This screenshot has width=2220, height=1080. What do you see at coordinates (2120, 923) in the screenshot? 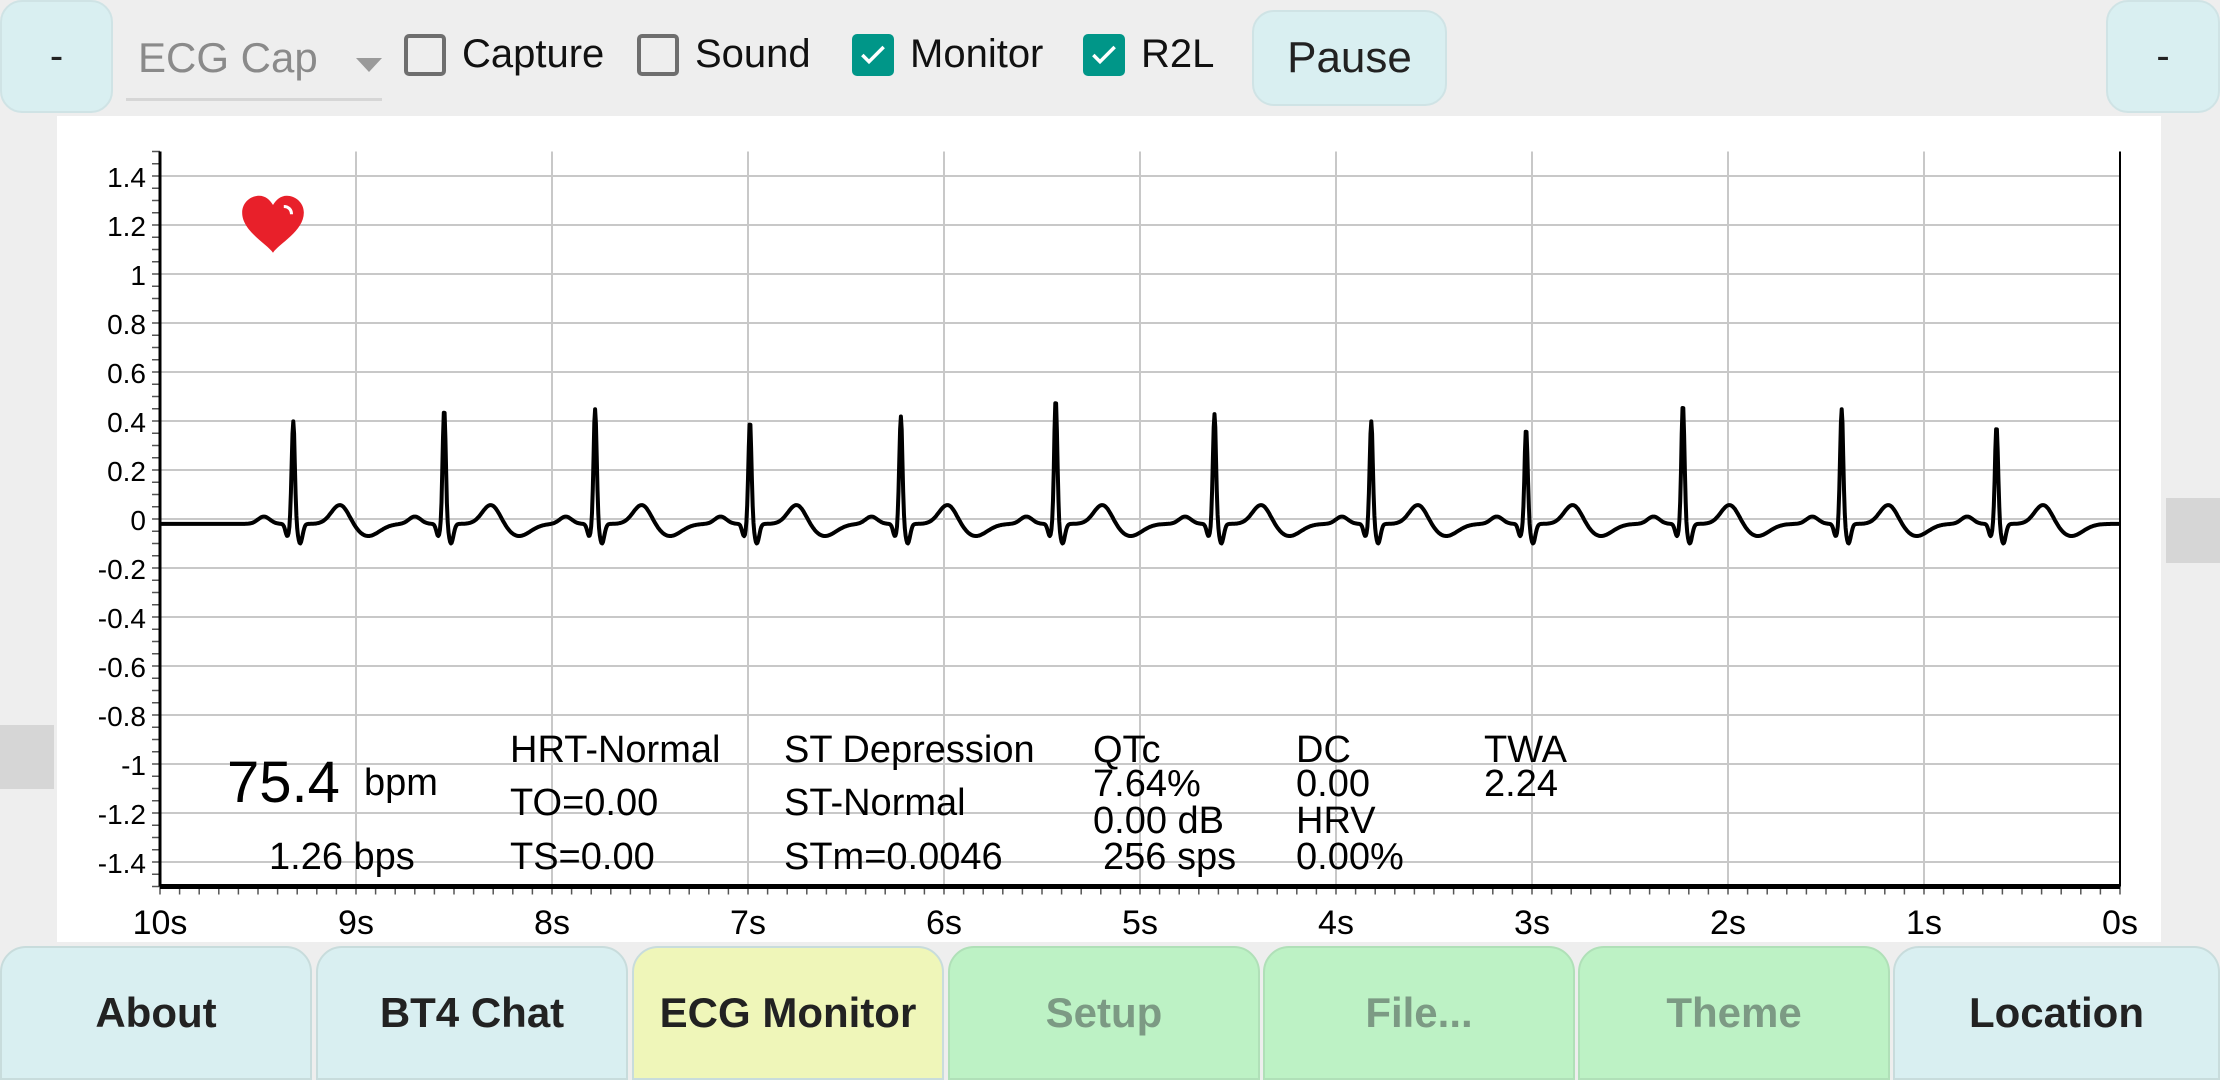
I see `x-tick-label: 0s` at bounding box center [2120, 923].